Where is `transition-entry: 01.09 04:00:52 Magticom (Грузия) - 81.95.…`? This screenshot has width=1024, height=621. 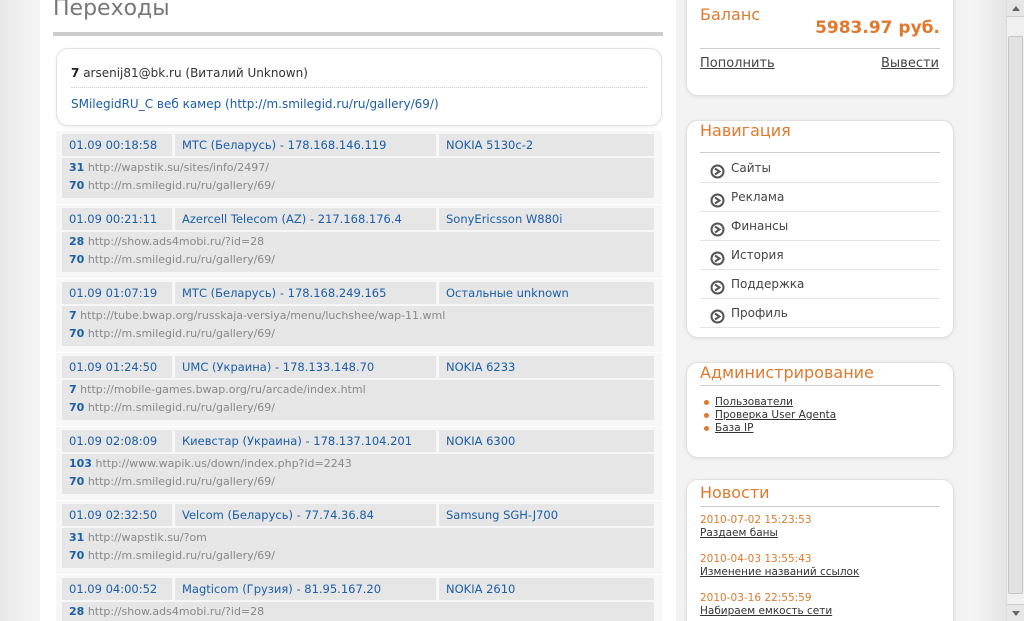
transition-entry: 01.09 04:00:52 Magticom (Грузия) - 81.95.… is located at coordinates (359, 598).